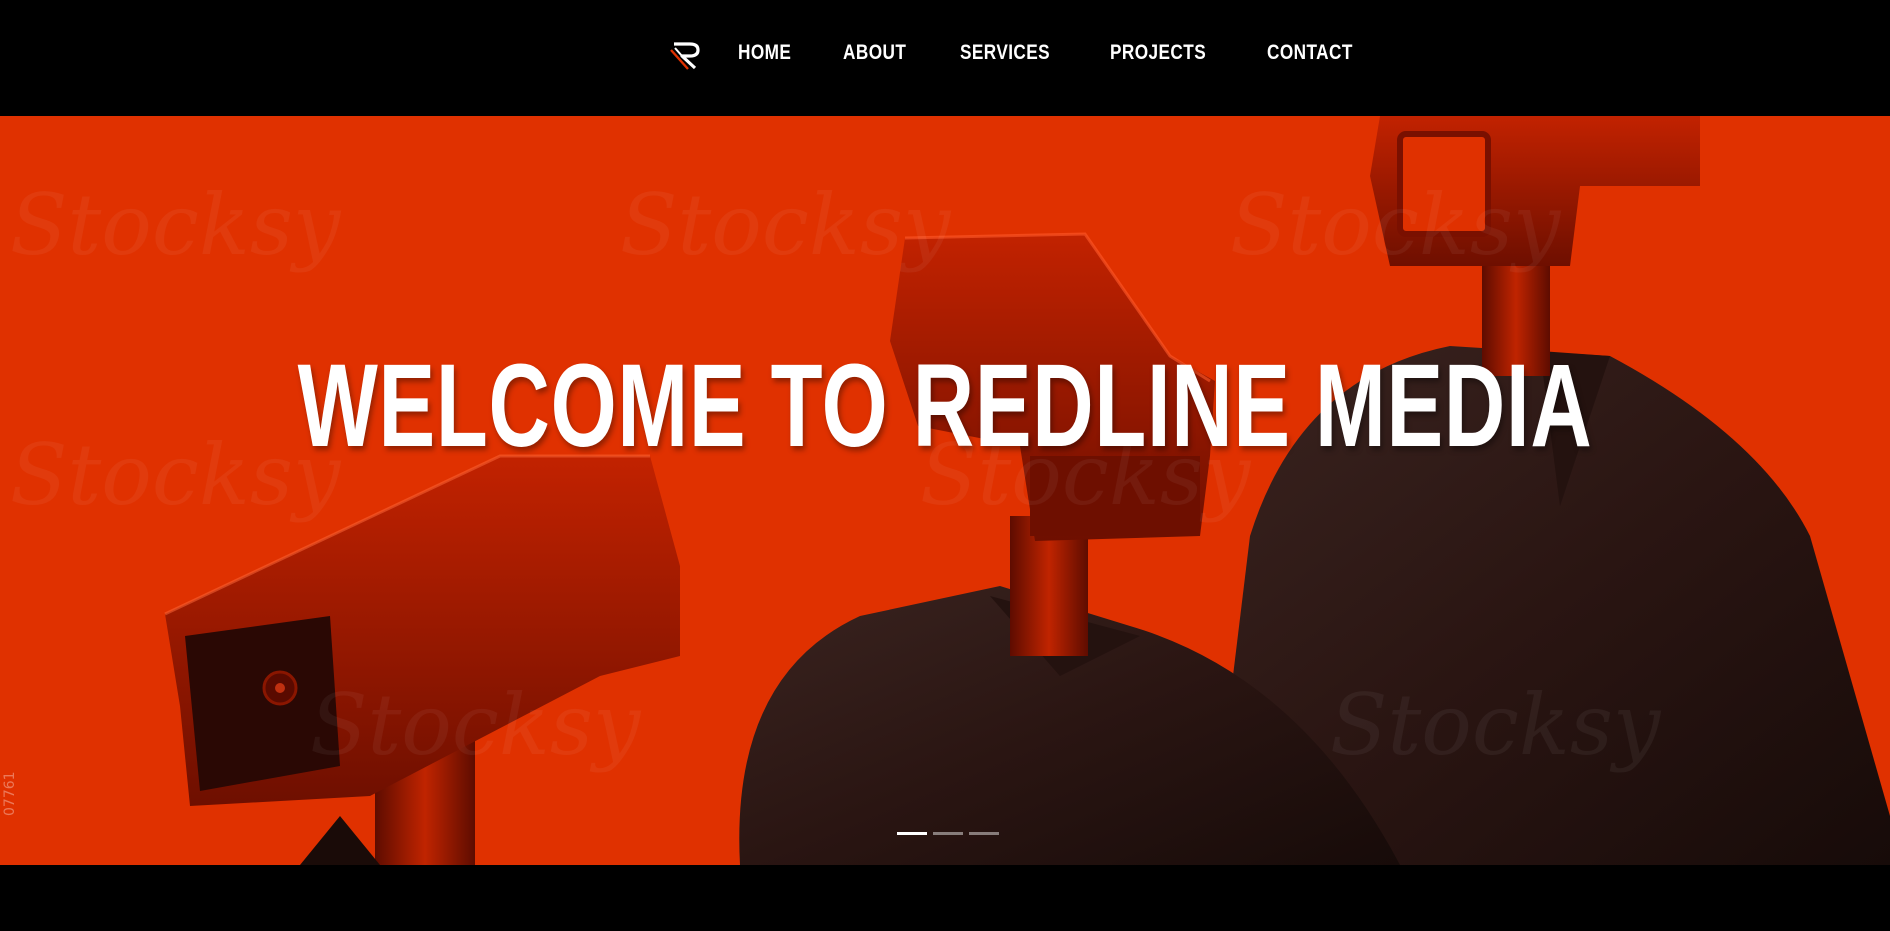  What do you see at coordinates (10, 793) in the screenshot?
I see `image-id-code: 07761` at bounding box center [10, 793].